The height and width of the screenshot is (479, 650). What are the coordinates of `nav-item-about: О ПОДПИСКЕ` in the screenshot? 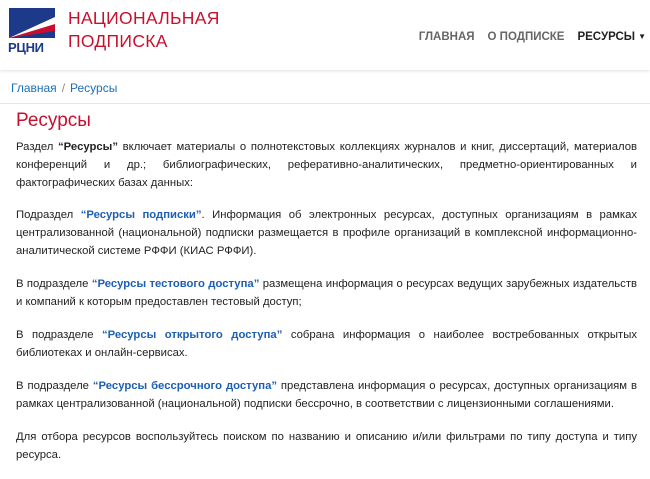 It's located at (526, 37).